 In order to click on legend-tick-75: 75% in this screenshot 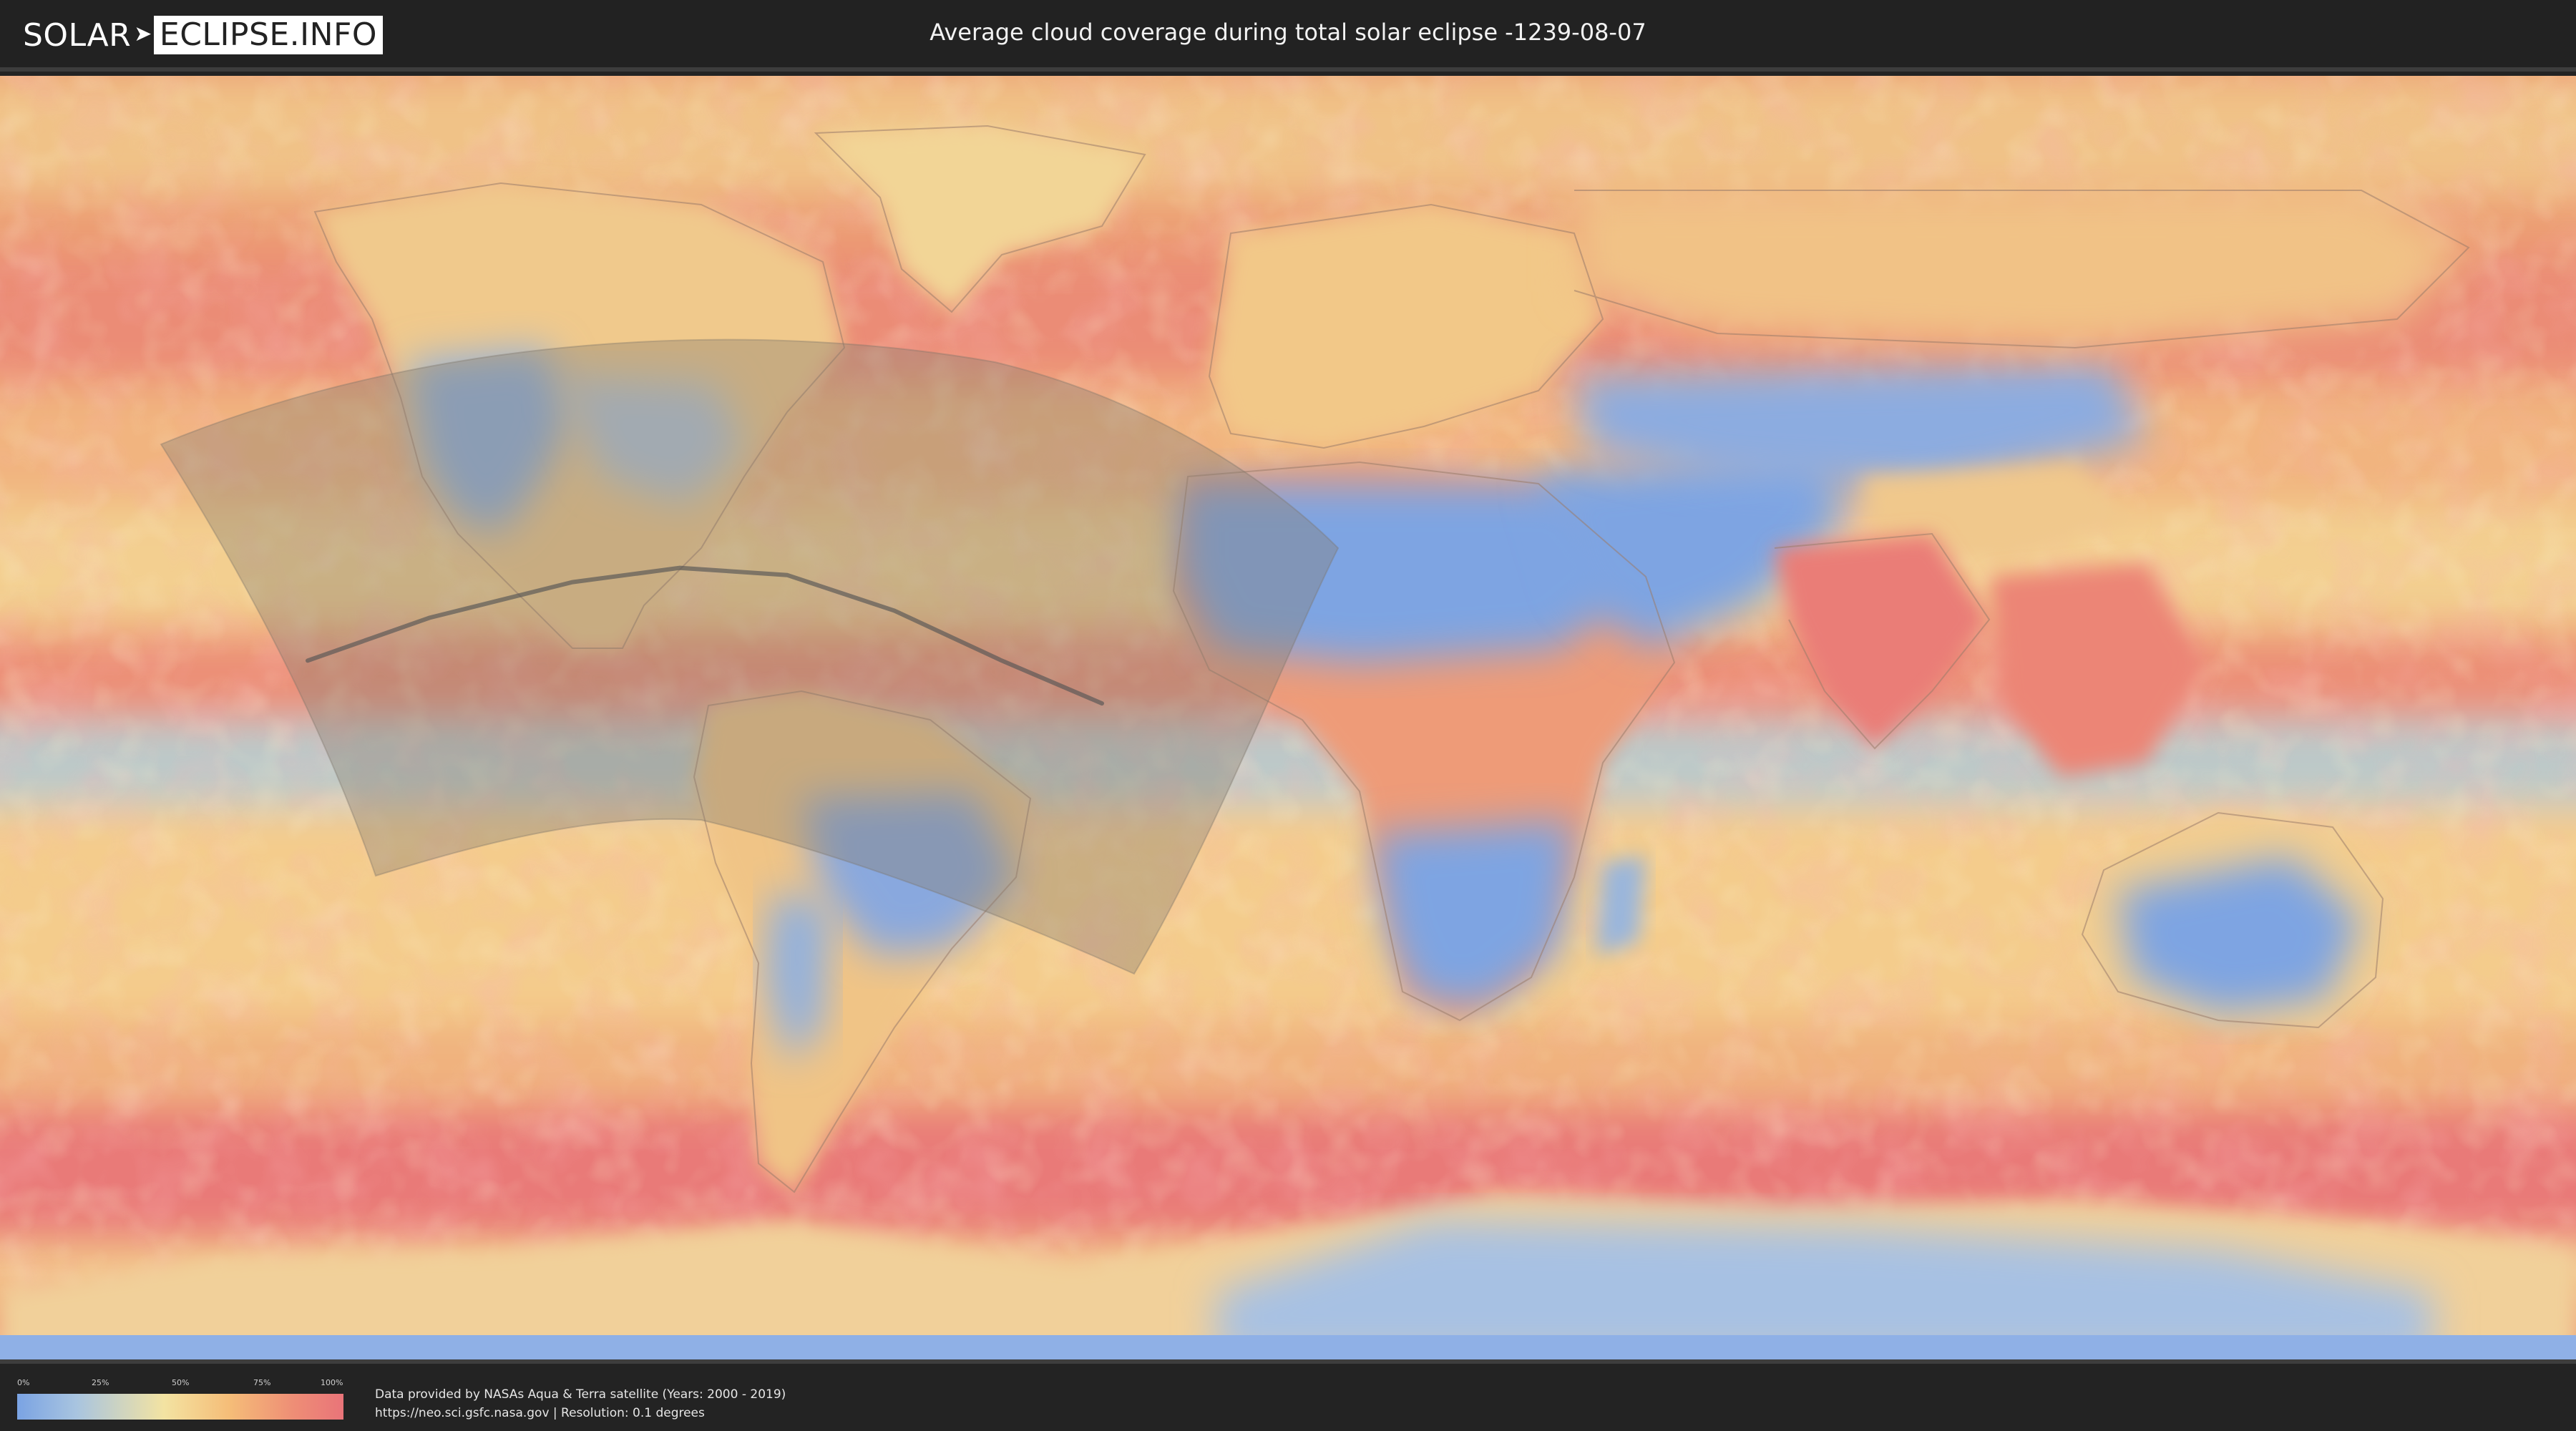, I will do `click(262, 1383)`.